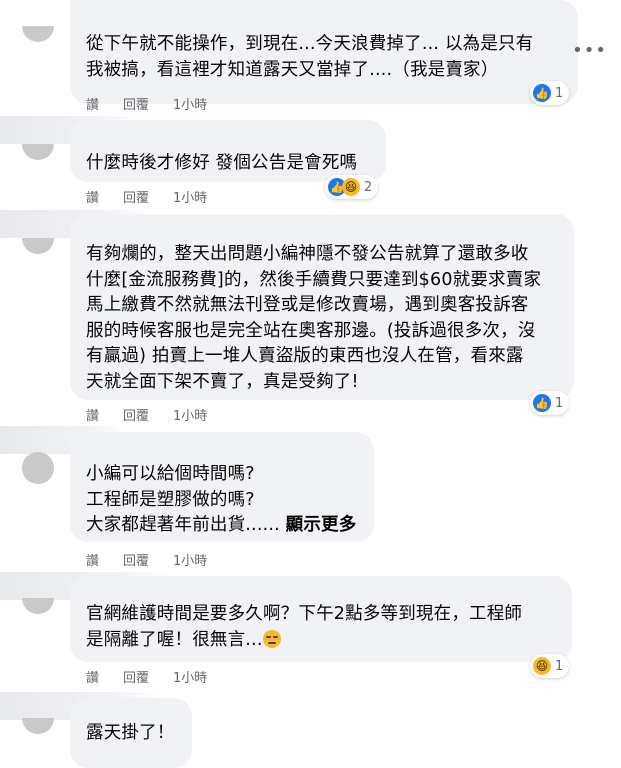 The image size is (621, 768). I want to click on reaction-summary: 👍 😆 2, so click(352, 187).